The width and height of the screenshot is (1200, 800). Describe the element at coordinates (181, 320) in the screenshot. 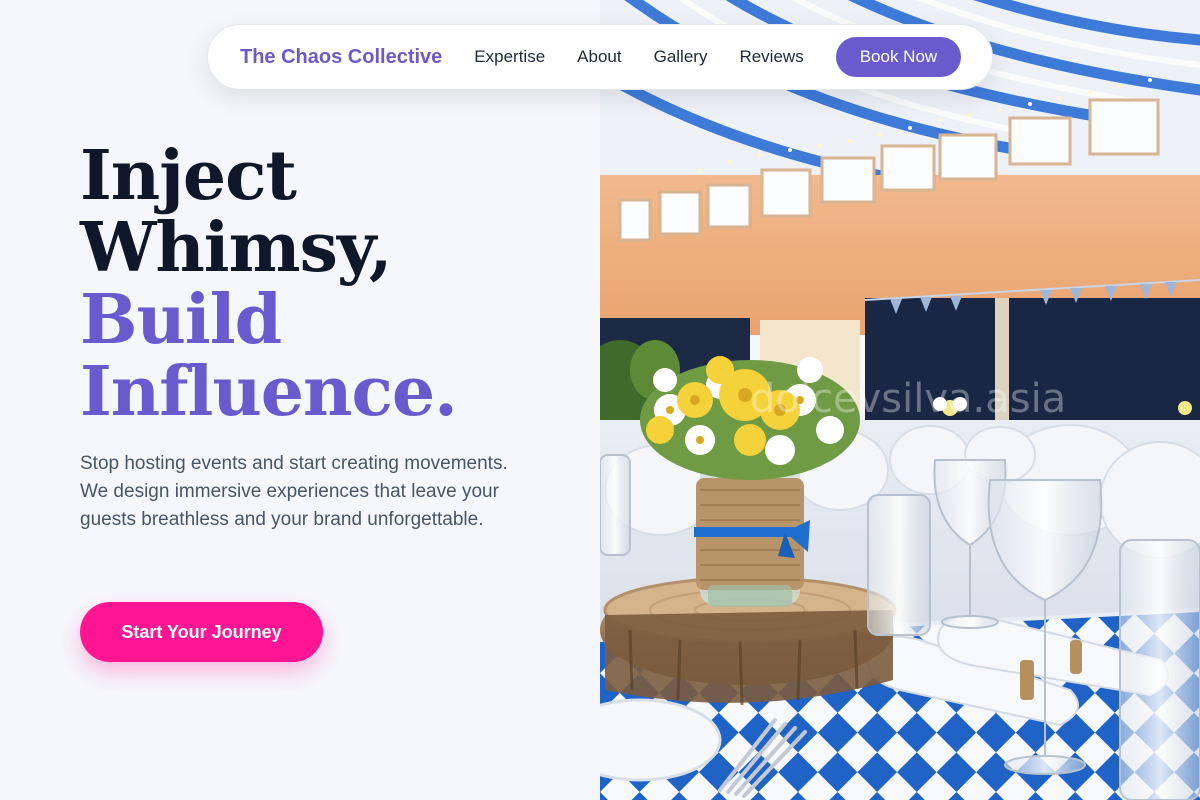

I see `headline-line-3: Build` at that location.